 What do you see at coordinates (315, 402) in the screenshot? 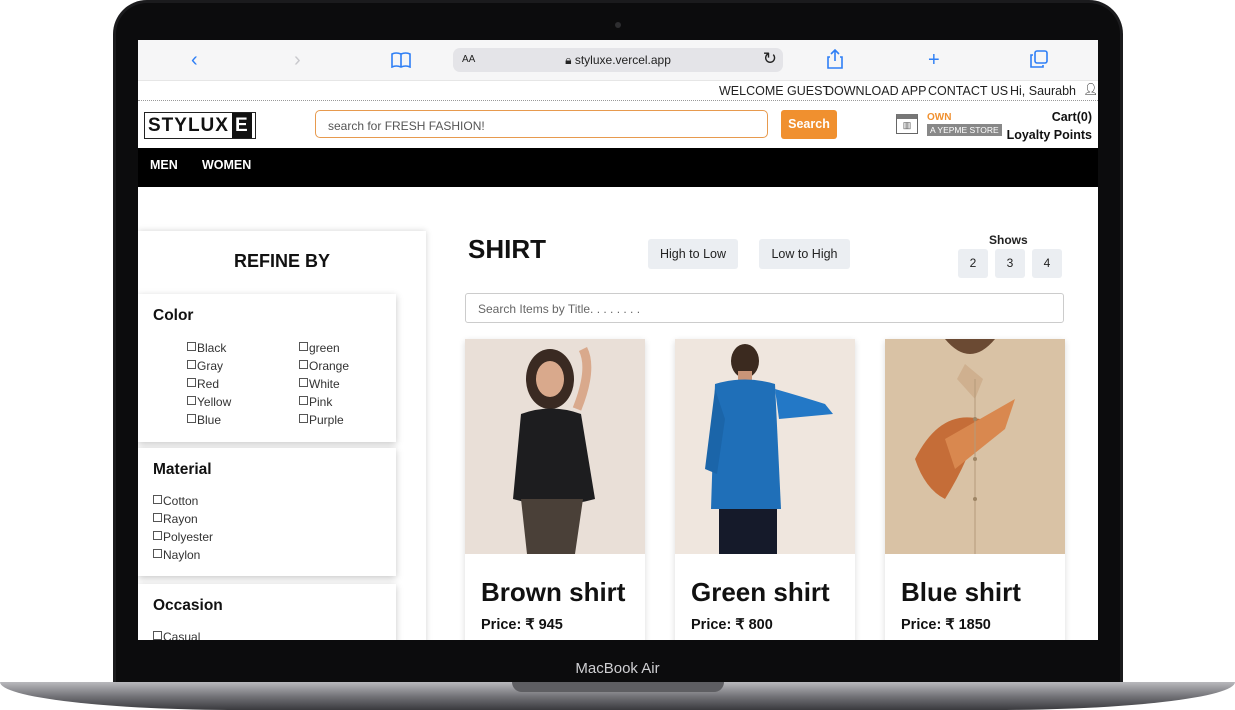
I see `color-option-pink: Pink` at bounding box center [315, 402].